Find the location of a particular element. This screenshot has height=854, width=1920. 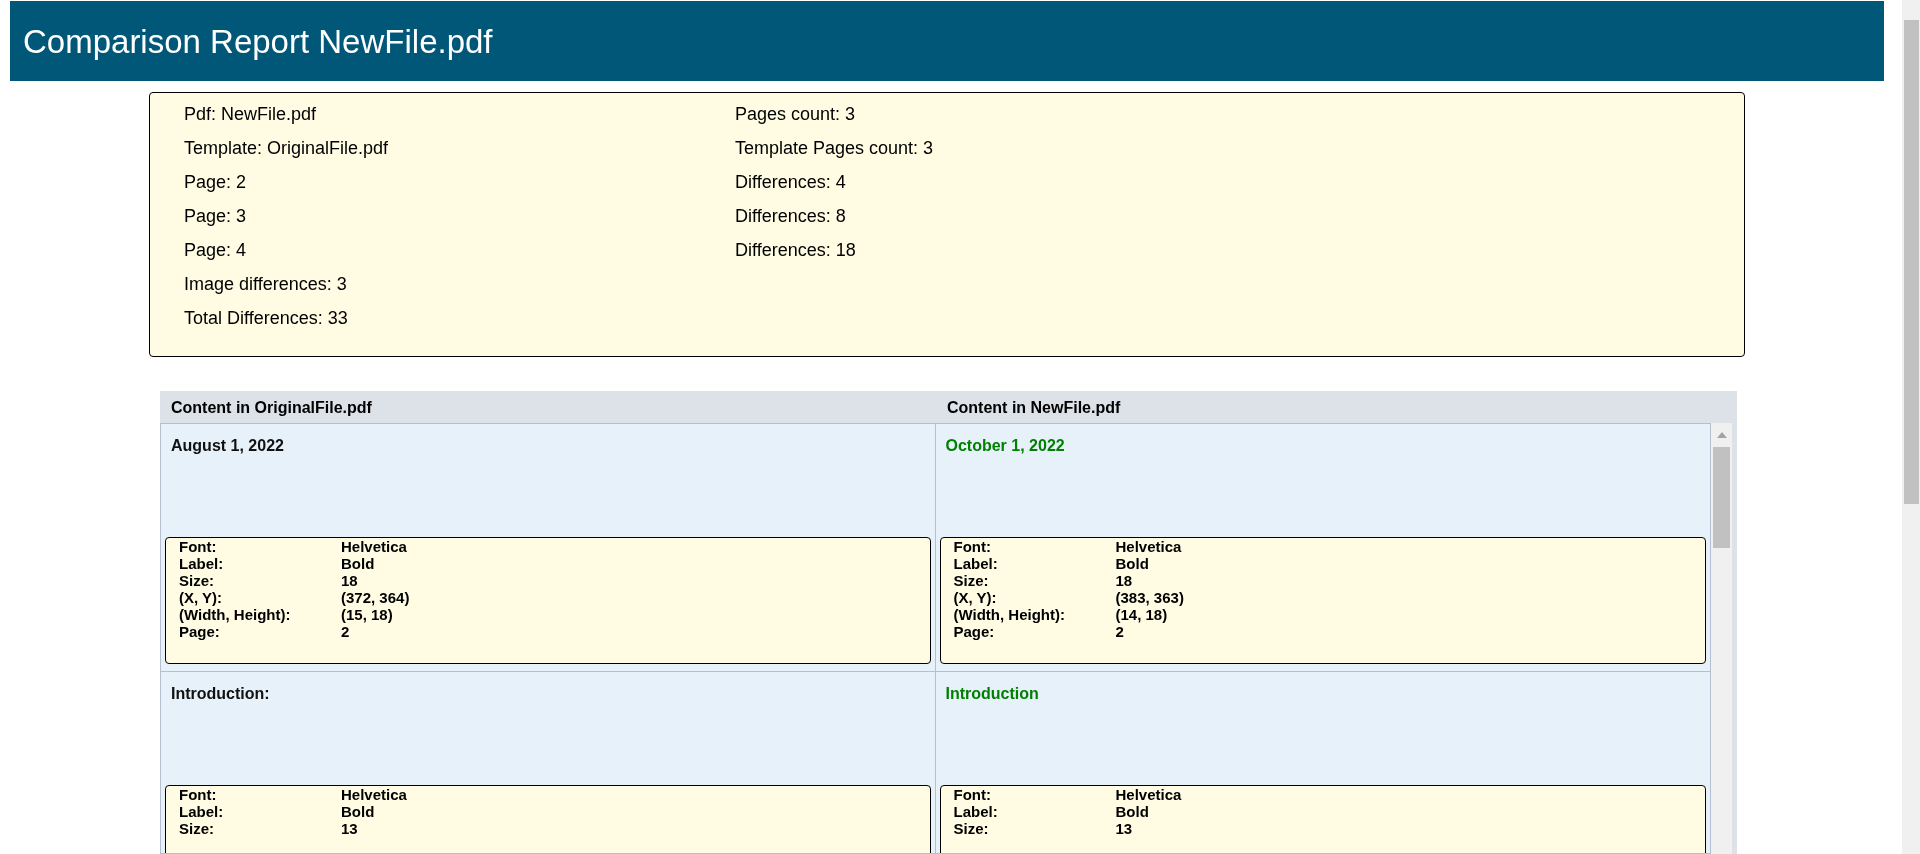

property-value: (14, 18) is located at coordinates (1141, 614).